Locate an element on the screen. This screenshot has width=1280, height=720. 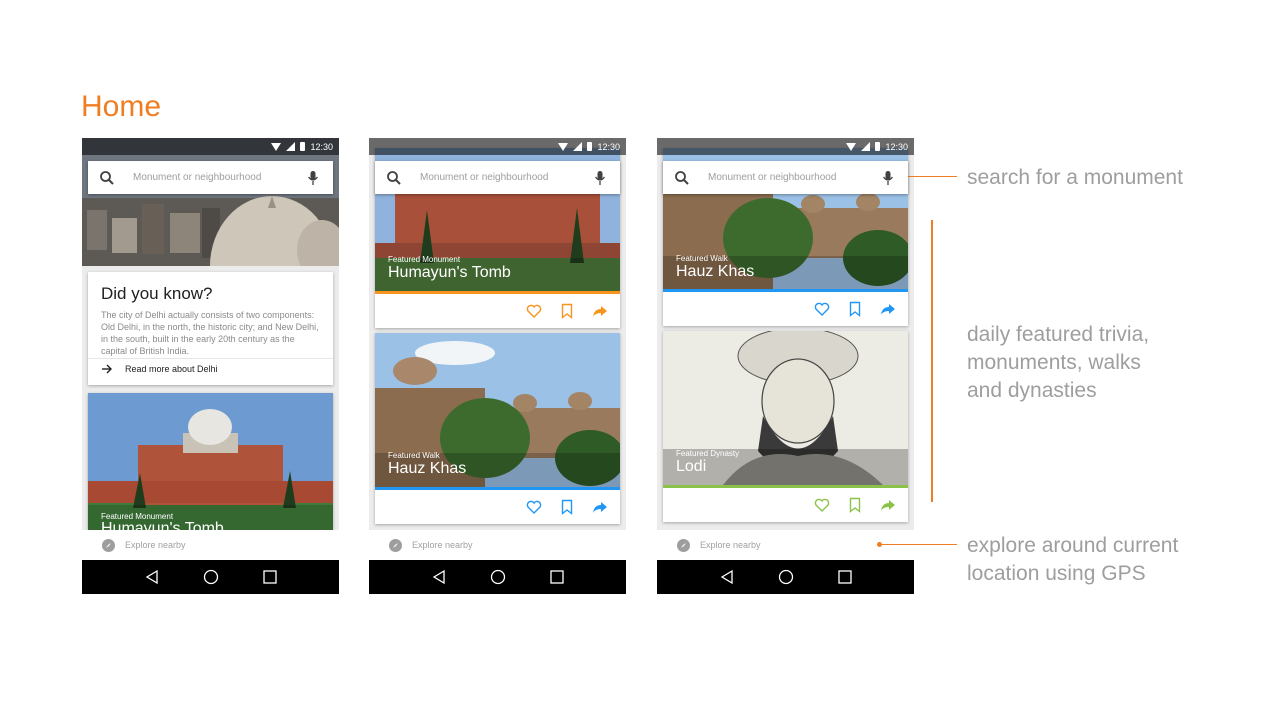
read-more-link: Read more about Delhi is located at coordinates (159, 369).